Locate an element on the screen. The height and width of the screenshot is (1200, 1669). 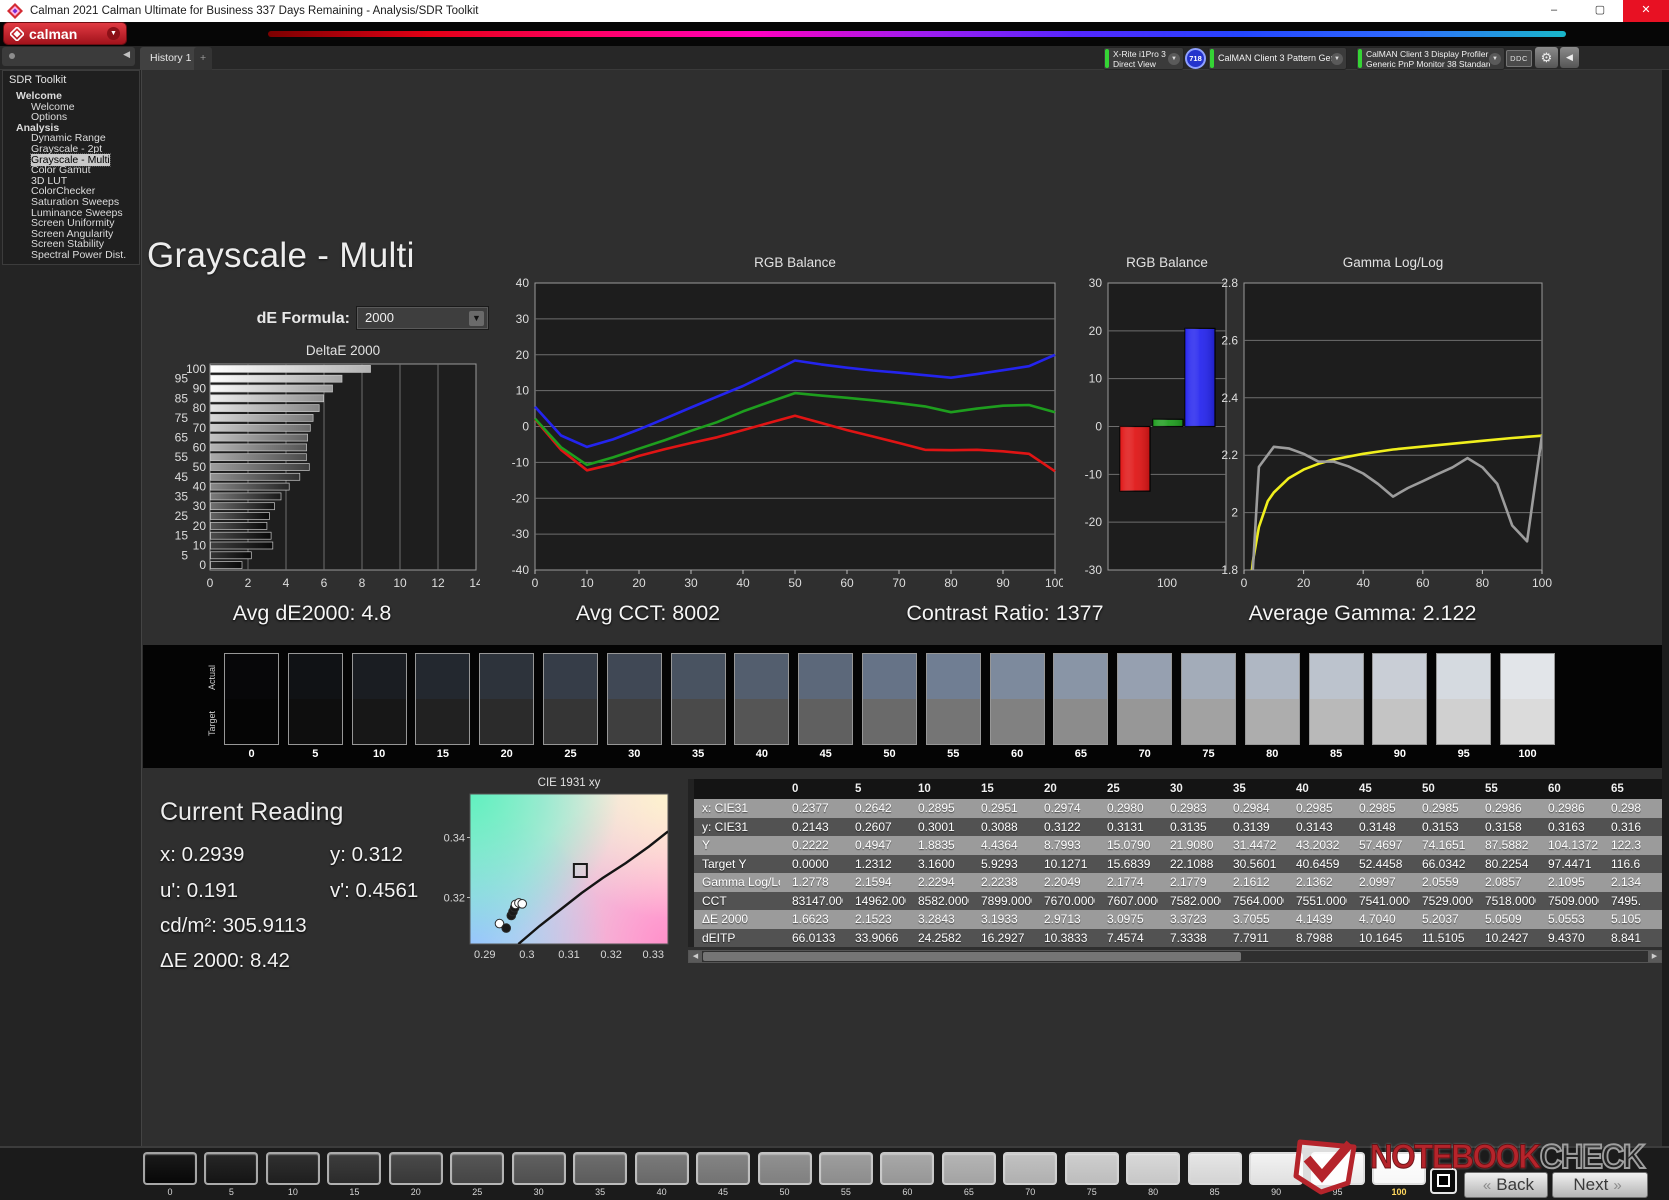
scroll-right-icon: ▶ is located at coordinates (1654, 956).